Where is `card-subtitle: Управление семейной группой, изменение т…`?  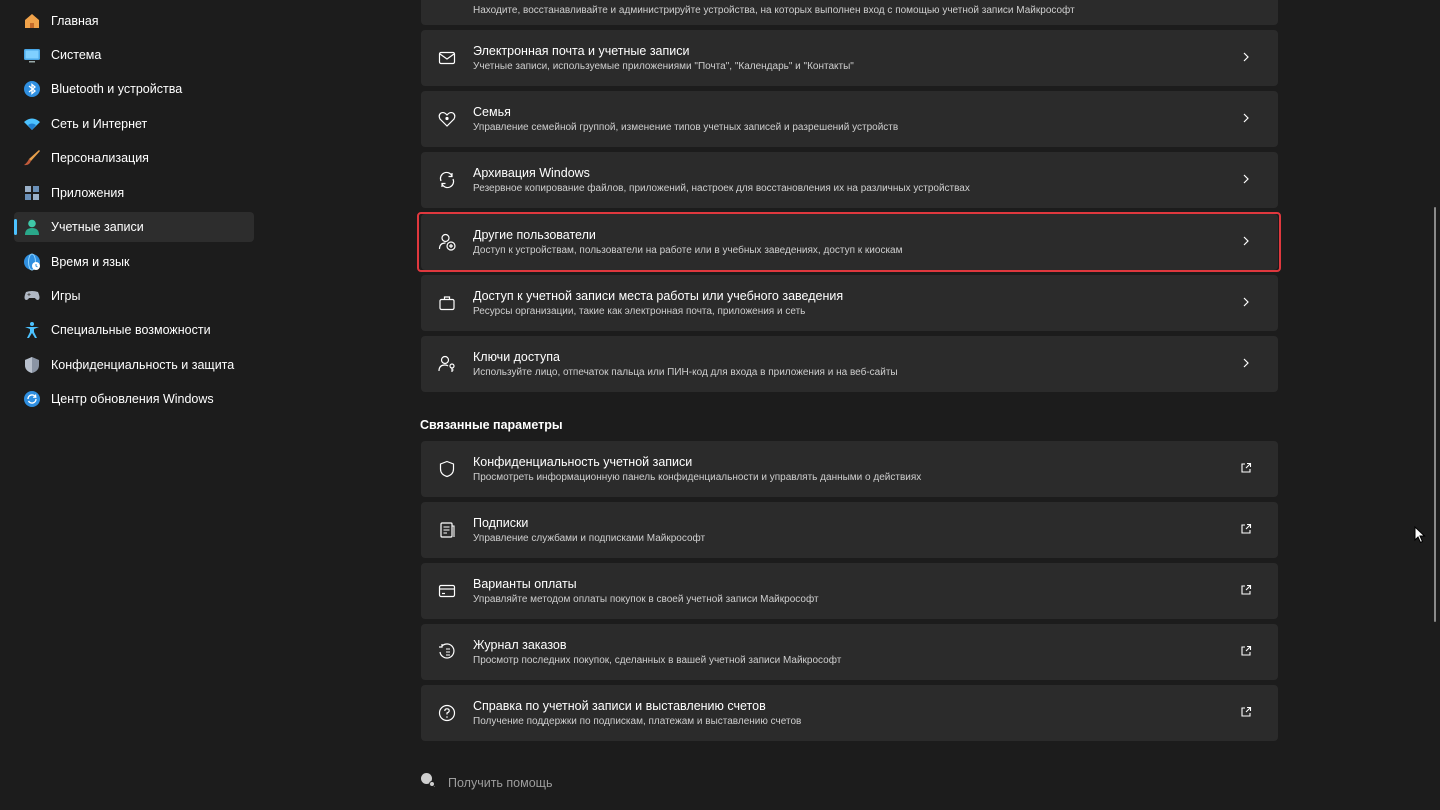 card-subtitle: Управление семейной группой, изменение т… is located at coordinates (686, 127).